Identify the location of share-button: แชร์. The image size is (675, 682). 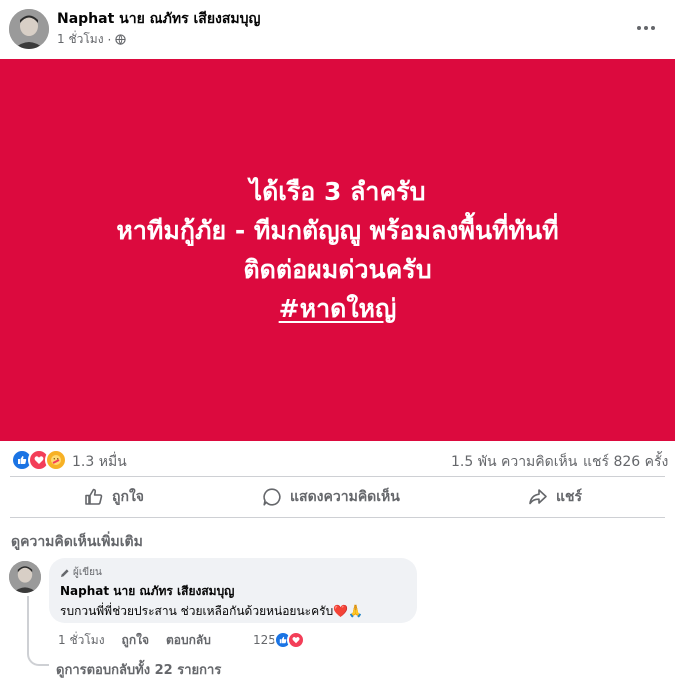
(555, 497).